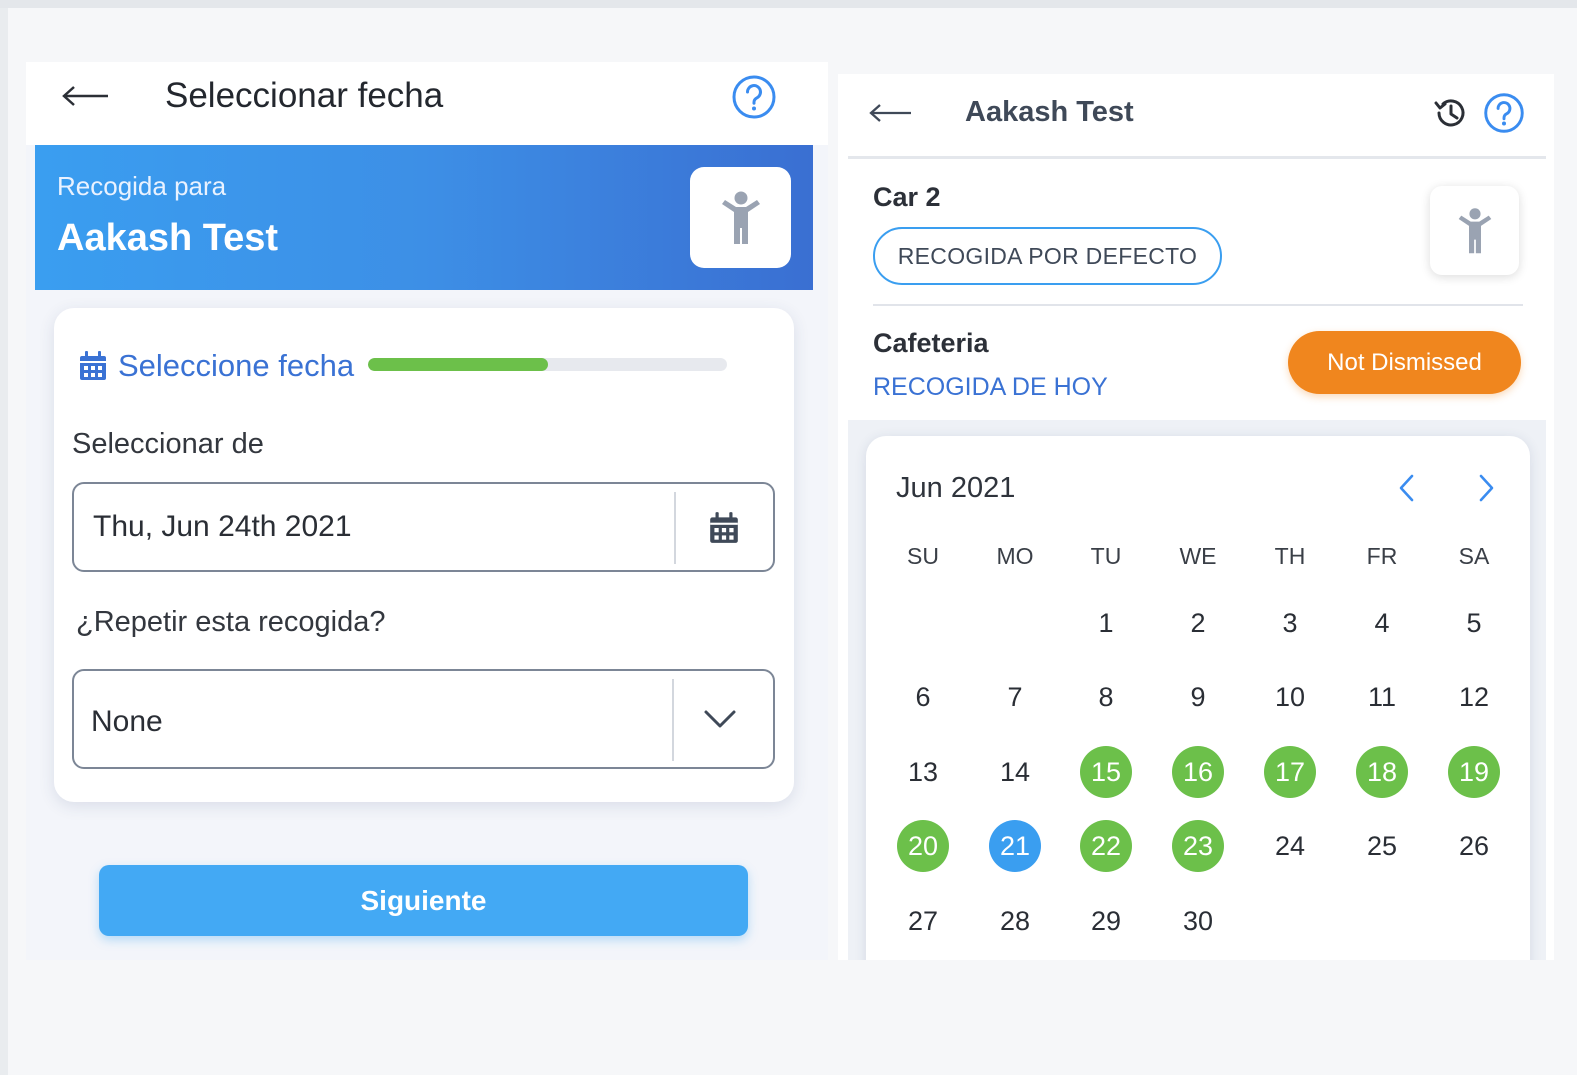 This screenshot has width=1577, height=1075. Describe the element at coordinates (168, 444) in the screenshot. I see `date-from-label: Seleccionar de` at that location.